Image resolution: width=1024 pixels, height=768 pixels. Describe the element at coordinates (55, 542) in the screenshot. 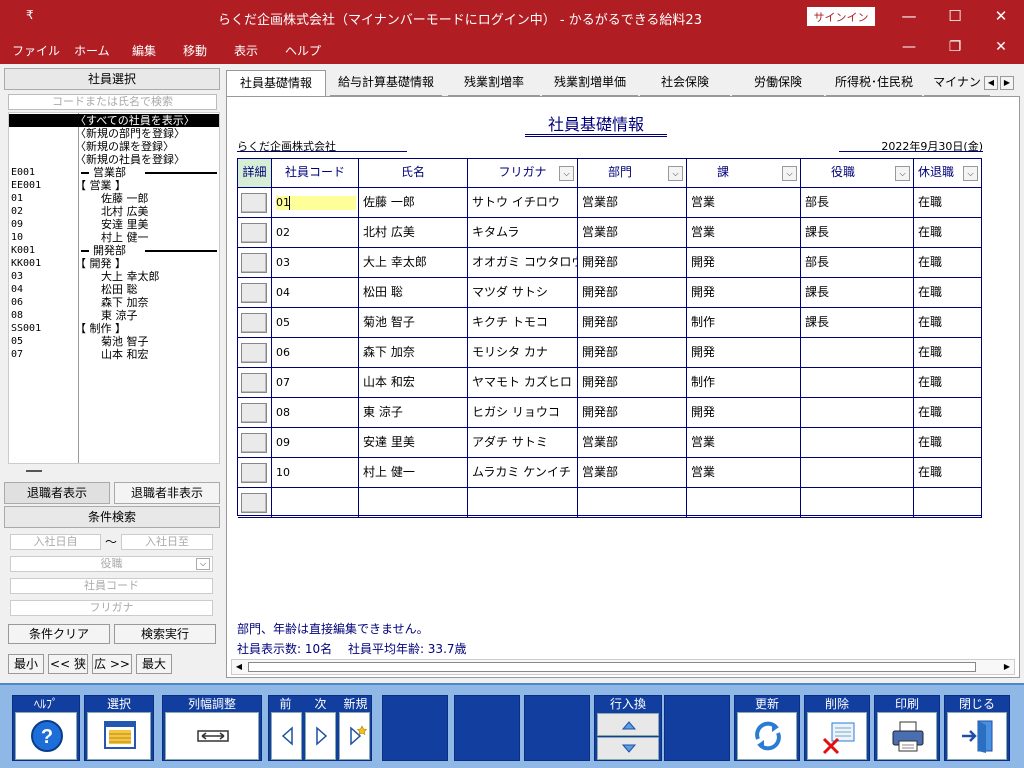

I see `hire-date-from-input: 入社日自` at that location.